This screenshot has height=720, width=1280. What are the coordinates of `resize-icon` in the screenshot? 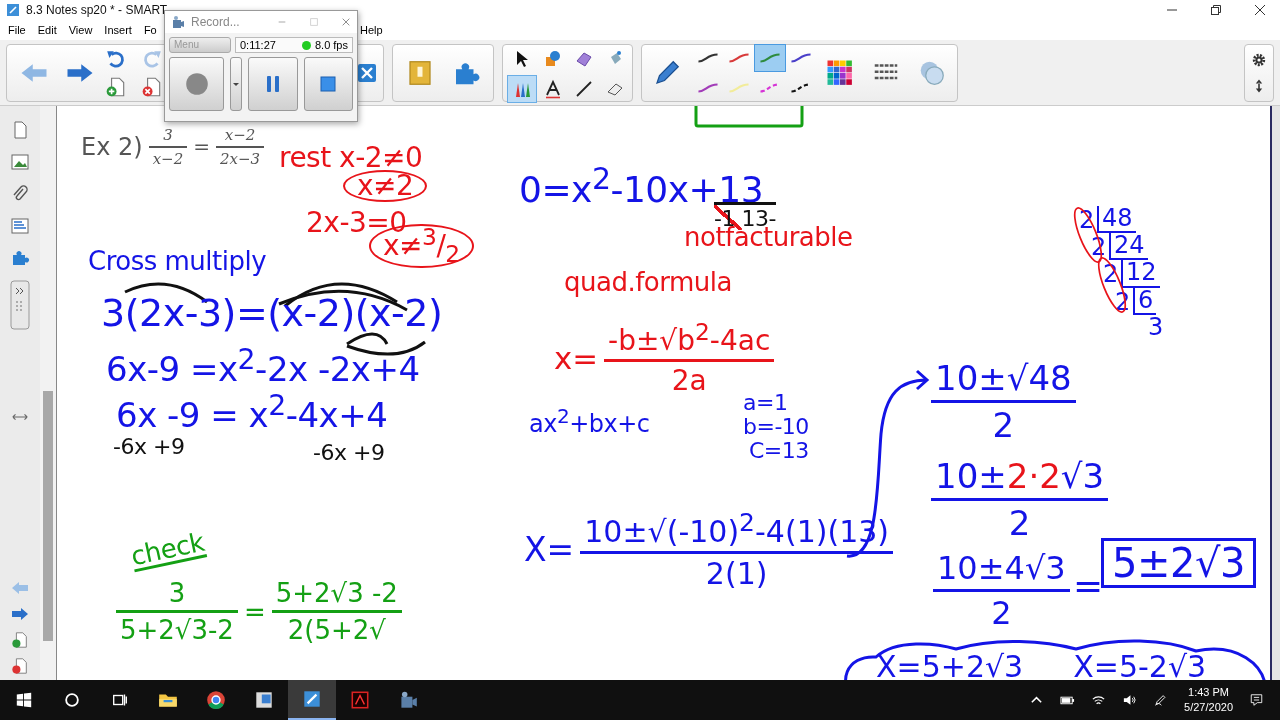 It's located at (20, 417).